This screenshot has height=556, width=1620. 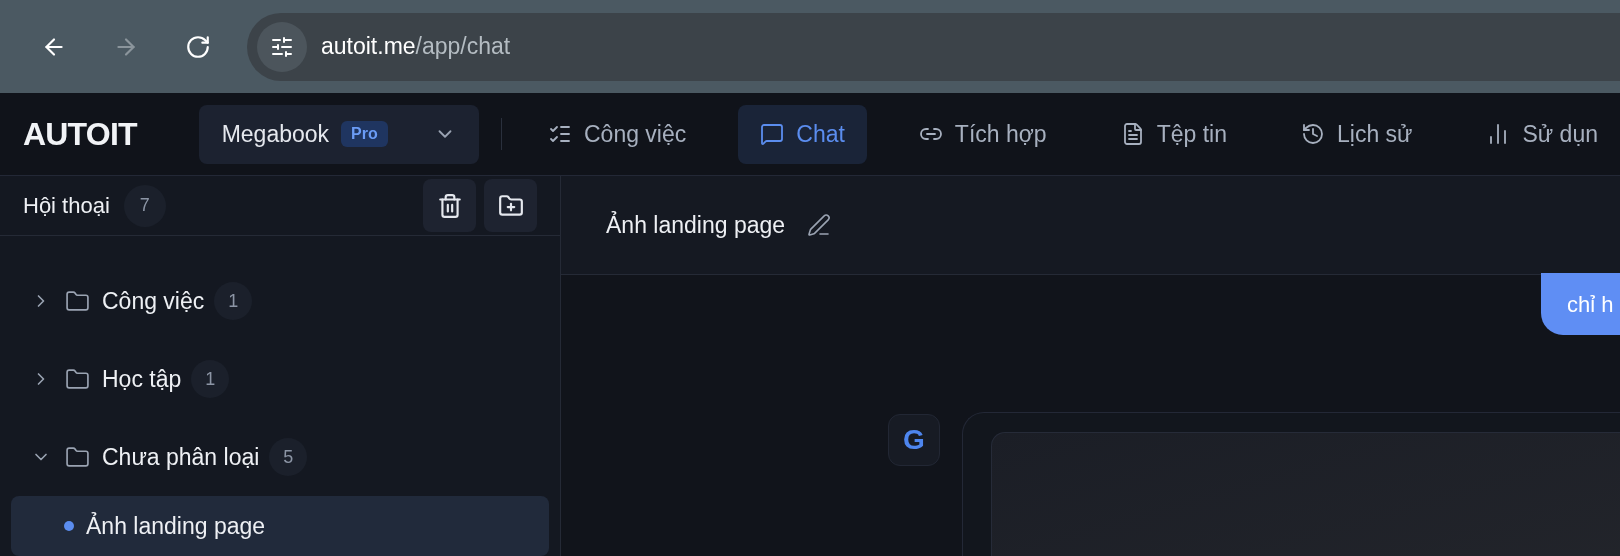 I want to click on url-path: /app/chat, so click(x=463, y=46).